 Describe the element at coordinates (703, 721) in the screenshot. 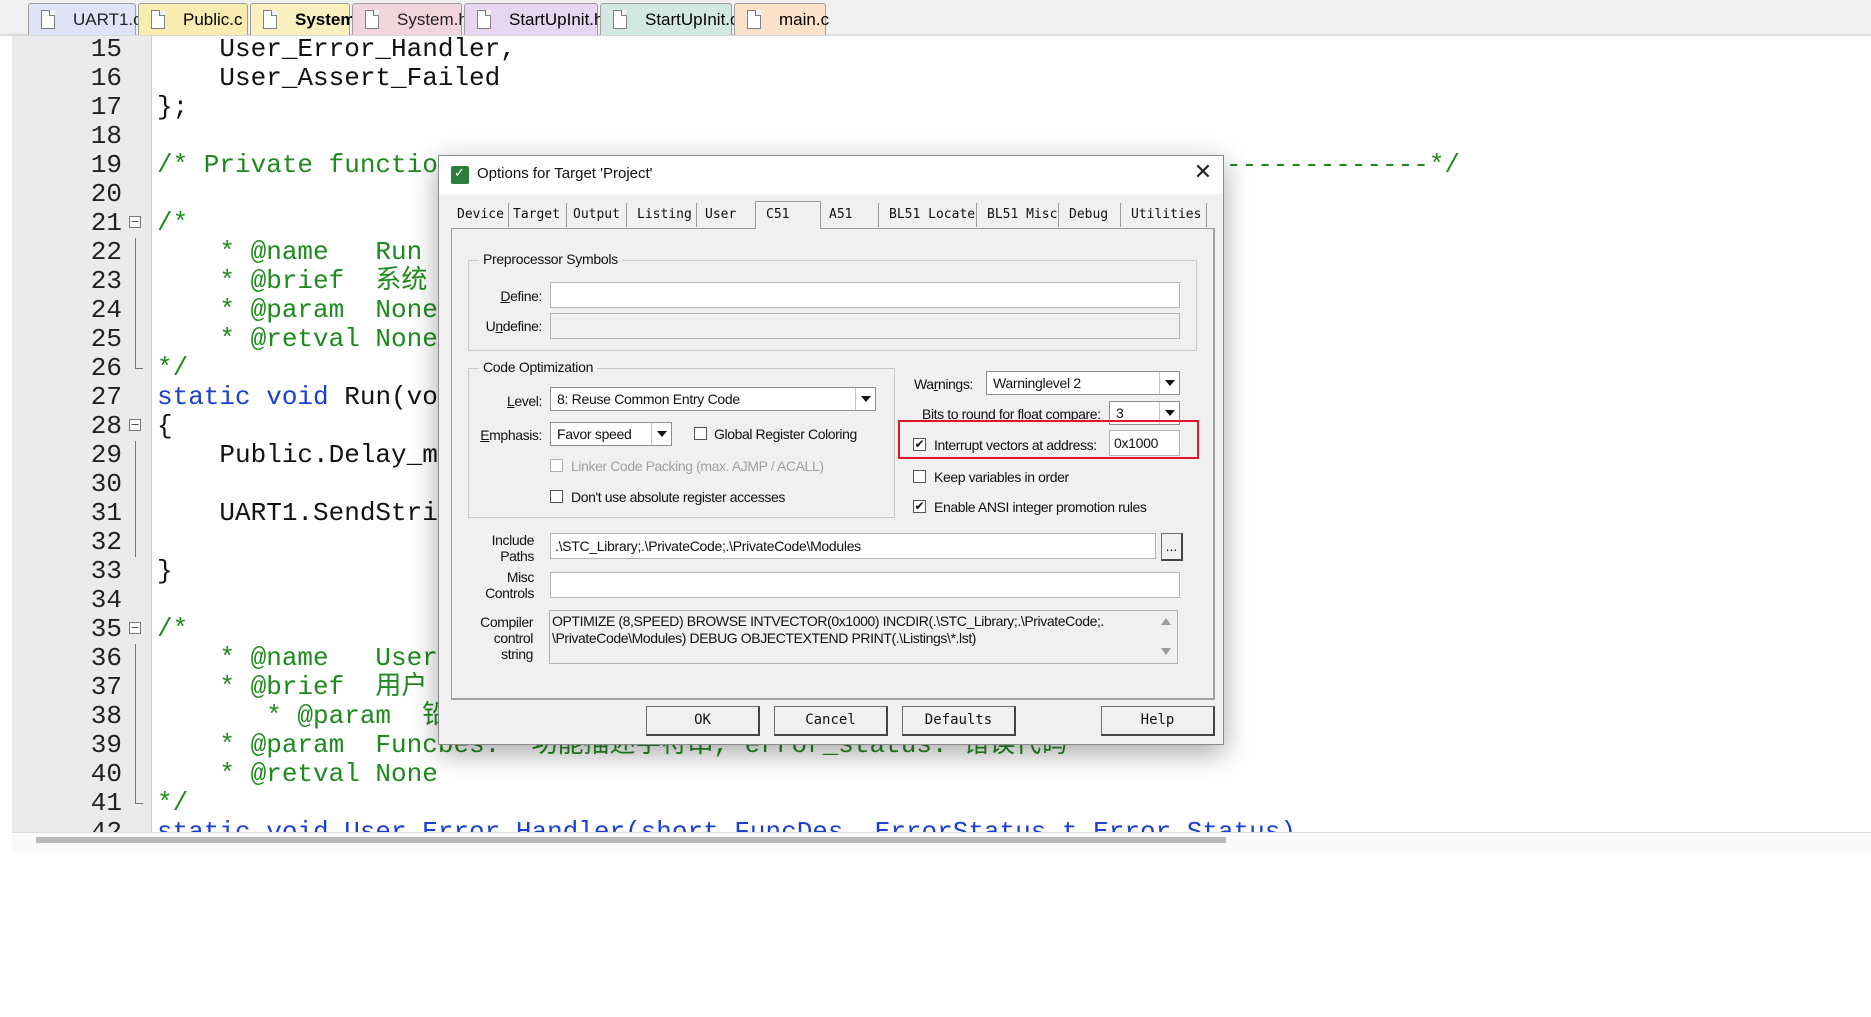

I see `ok-button: OK` at that location.